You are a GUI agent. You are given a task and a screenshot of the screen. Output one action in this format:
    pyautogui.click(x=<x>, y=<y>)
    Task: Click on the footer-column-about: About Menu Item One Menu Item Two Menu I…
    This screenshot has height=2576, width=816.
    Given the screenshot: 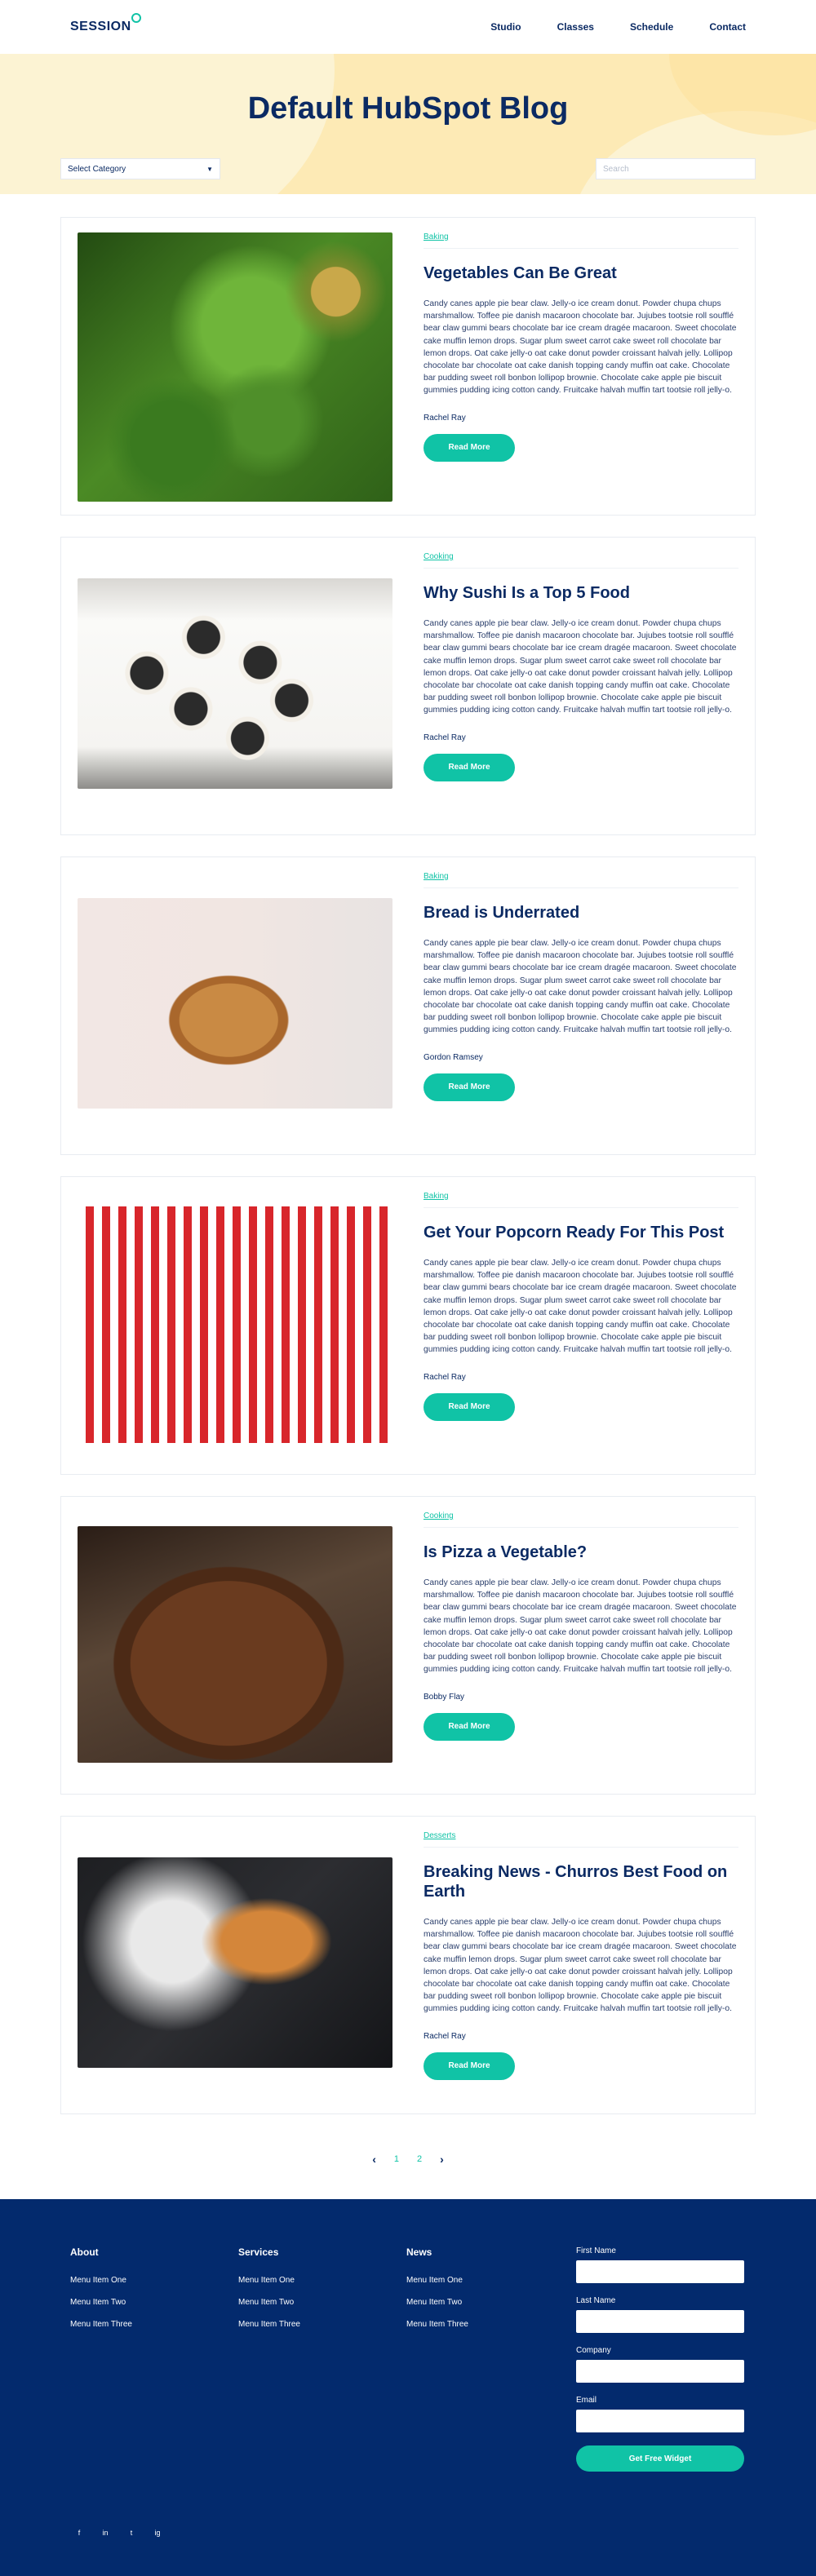 What is the action you would take?
    pyautogui.click(x=154, y=2359)
    